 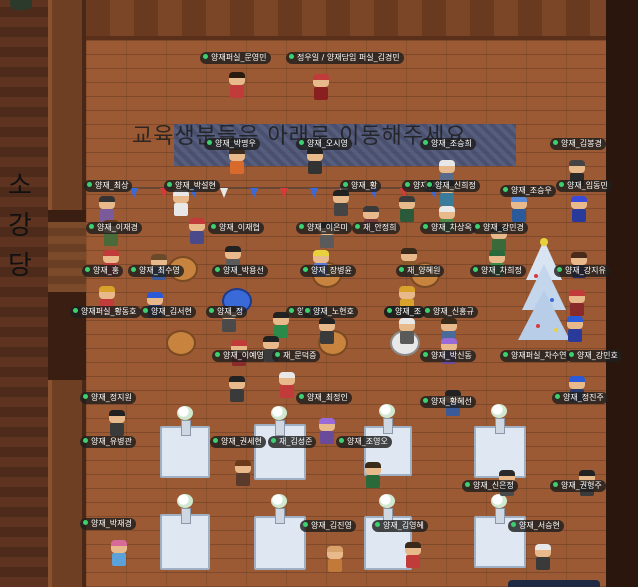 I want to click on avatar-nametag: 양재_김영혜, so click(x=400, y=526).